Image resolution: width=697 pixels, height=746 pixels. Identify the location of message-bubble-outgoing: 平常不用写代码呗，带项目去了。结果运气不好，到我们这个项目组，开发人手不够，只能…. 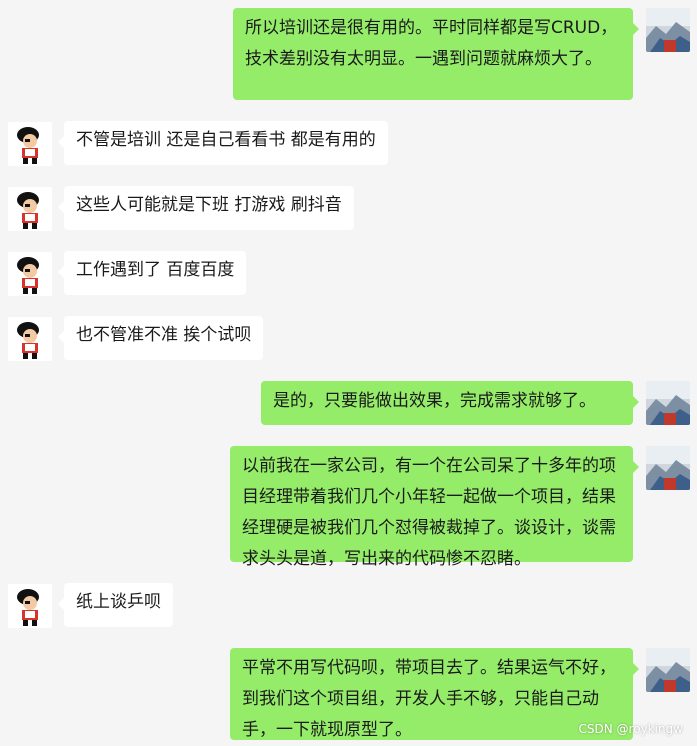
(434, 694).